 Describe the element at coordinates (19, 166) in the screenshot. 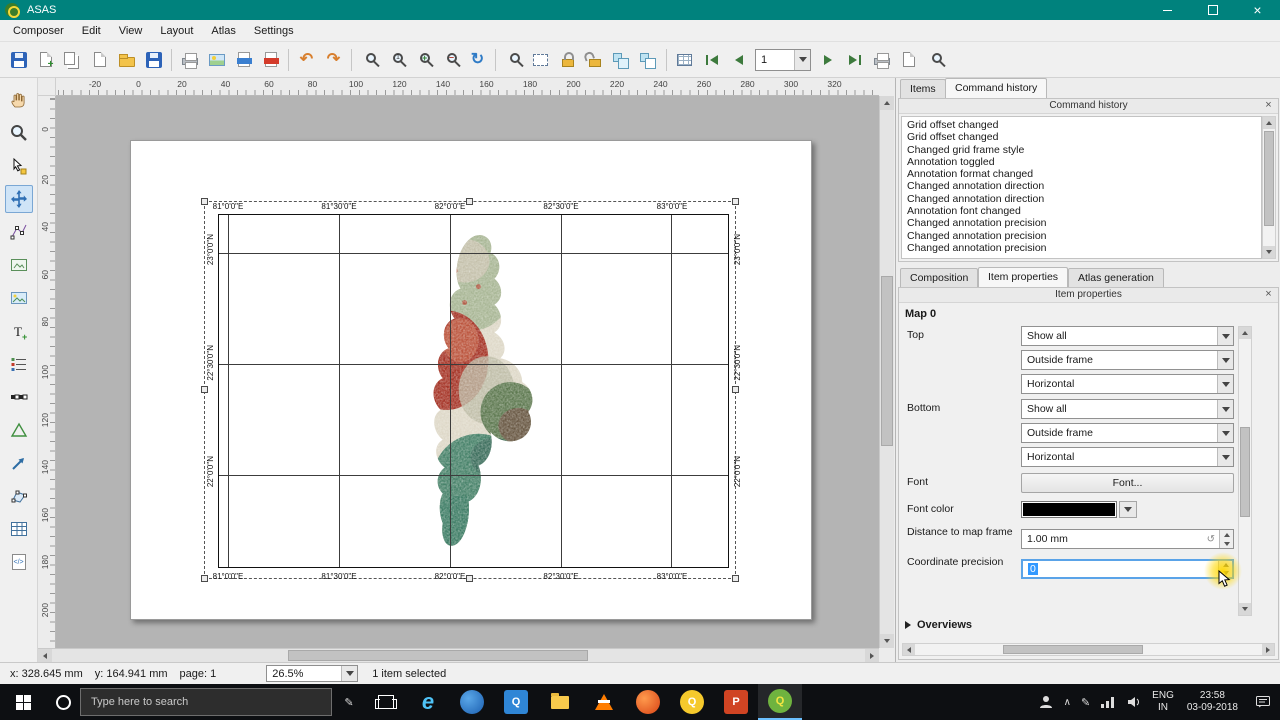

I see `select-move-item-button` at that location.